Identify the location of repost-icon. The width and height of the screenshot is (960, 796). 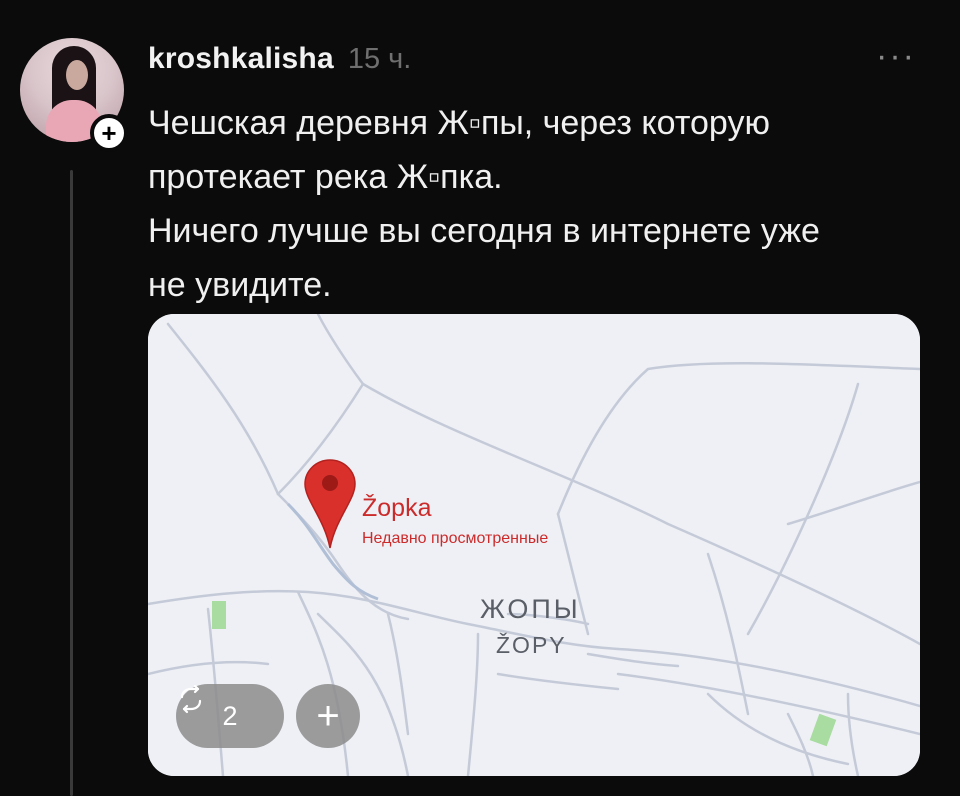
(191, 699).